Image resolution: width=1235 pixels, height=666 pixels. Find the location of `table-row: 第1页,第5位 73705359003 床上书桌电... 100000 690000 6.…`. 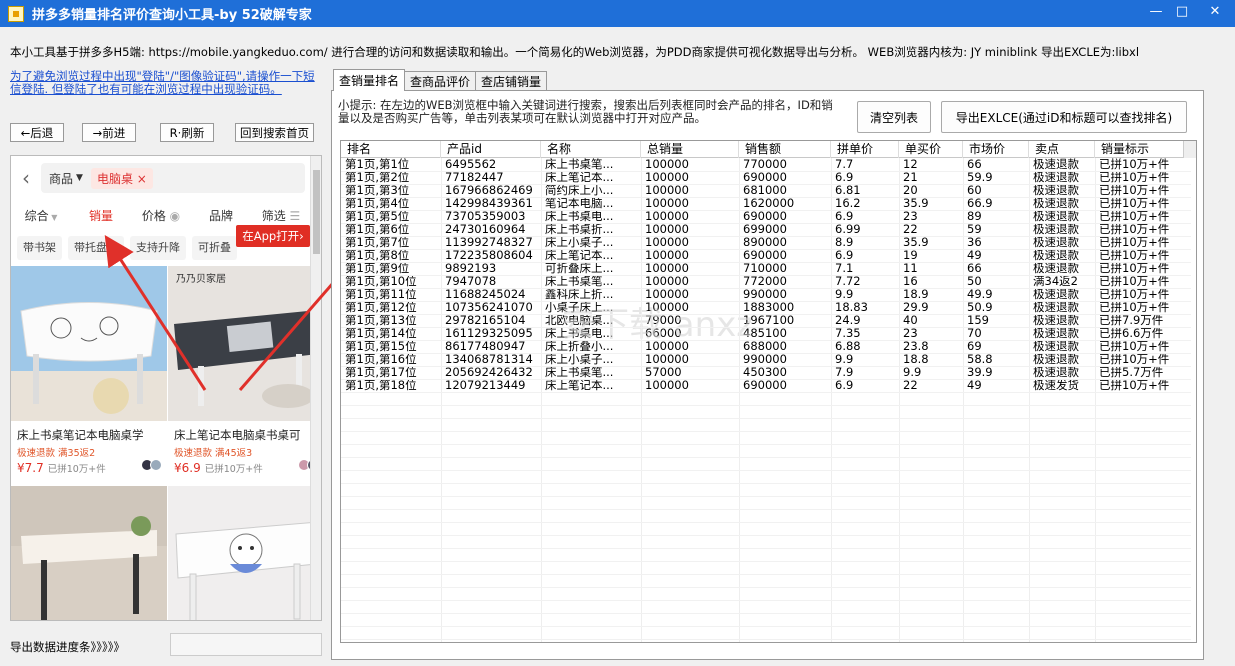

table-row: 第1页,第5位 73705359003 床上书桌电... 100000 690000 6.… is located at coordinates (768, 216).